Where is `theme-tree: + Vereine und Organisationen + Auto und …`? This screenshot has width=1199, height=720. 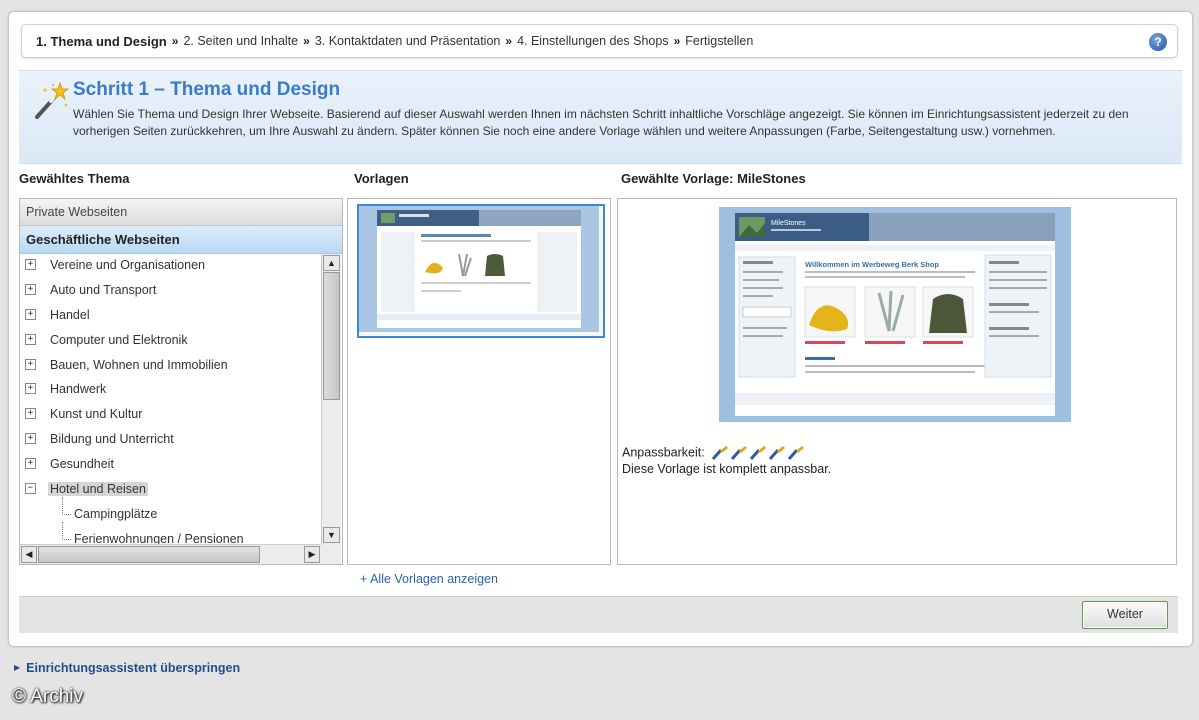 theme-tree: + Vereine und Organisationen + Auto und … is located at coordinates (170, 399).